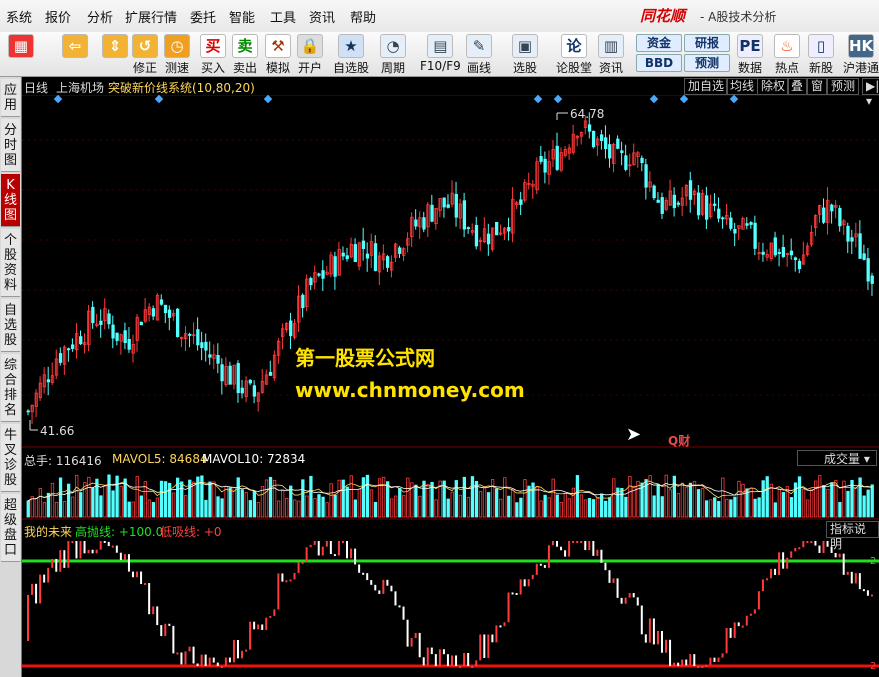  What do you see at coordinates (837, 458) in the screenshot?
I see `volume-selector: 成交量 ▾` at bounding box center [837, 458].